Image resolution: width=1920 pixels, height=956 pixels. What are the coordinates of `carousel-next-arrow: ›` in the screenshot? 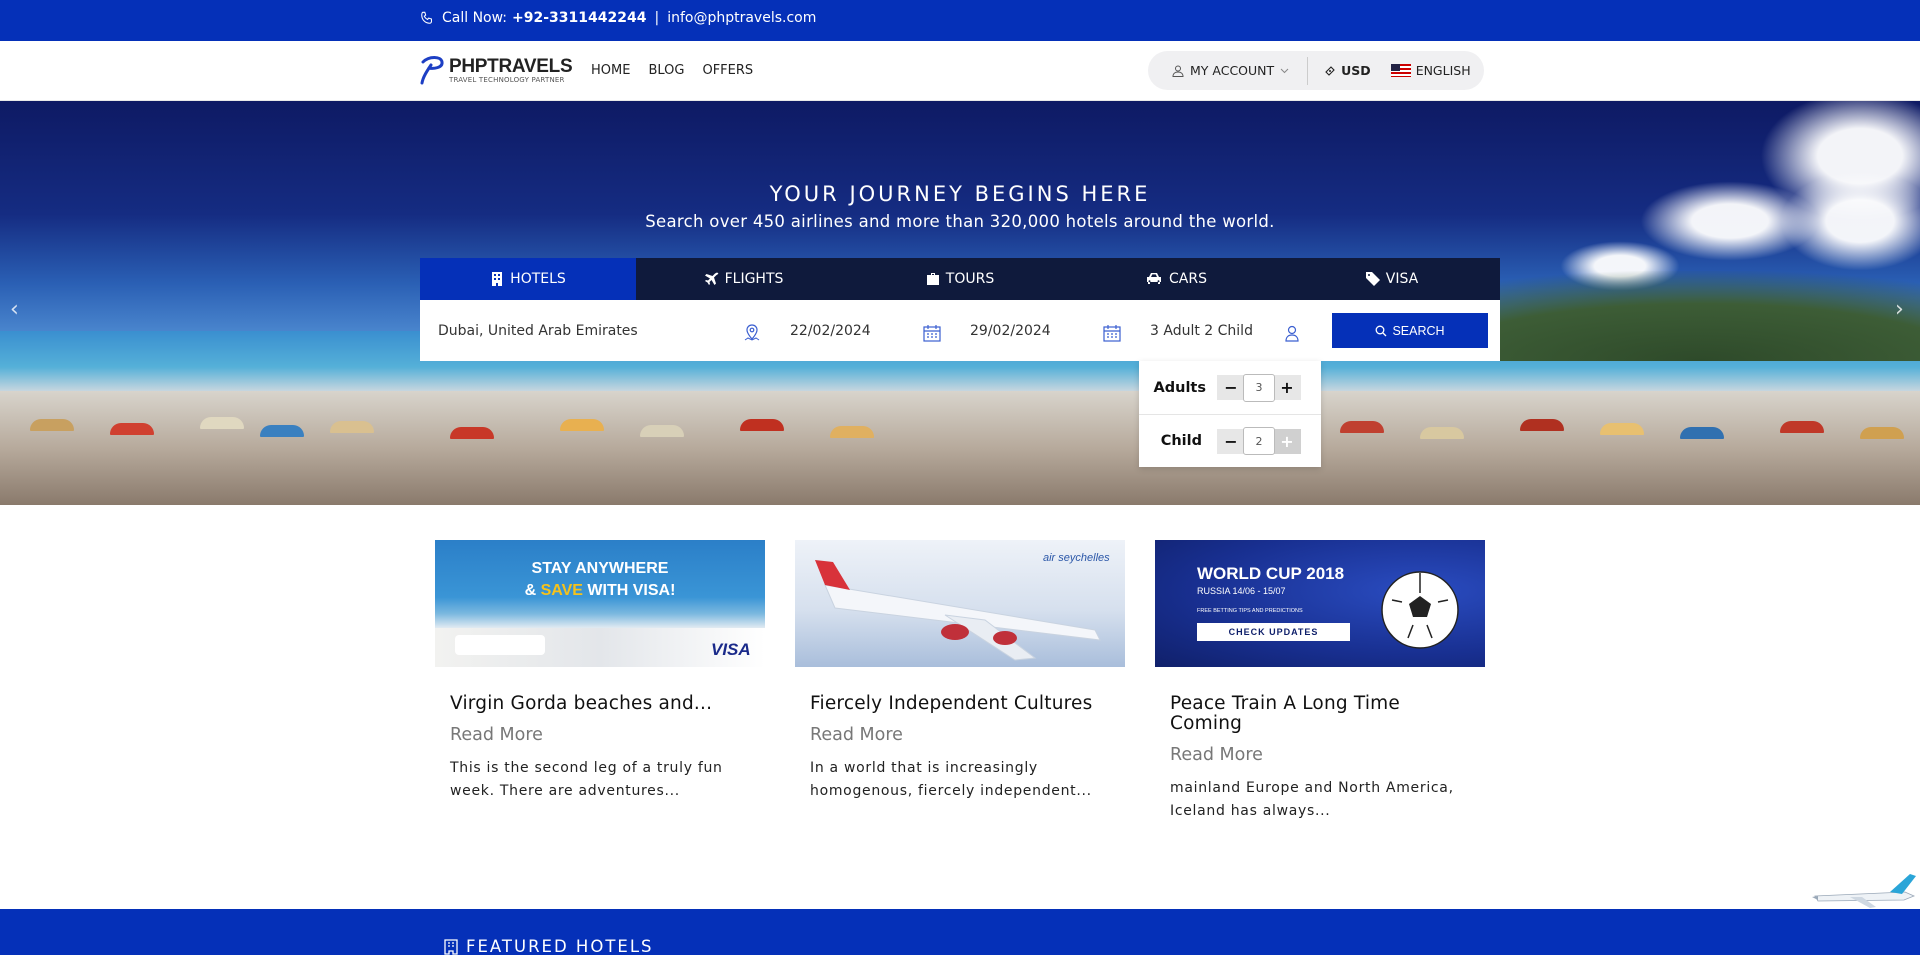 It's located at (1899, 309).